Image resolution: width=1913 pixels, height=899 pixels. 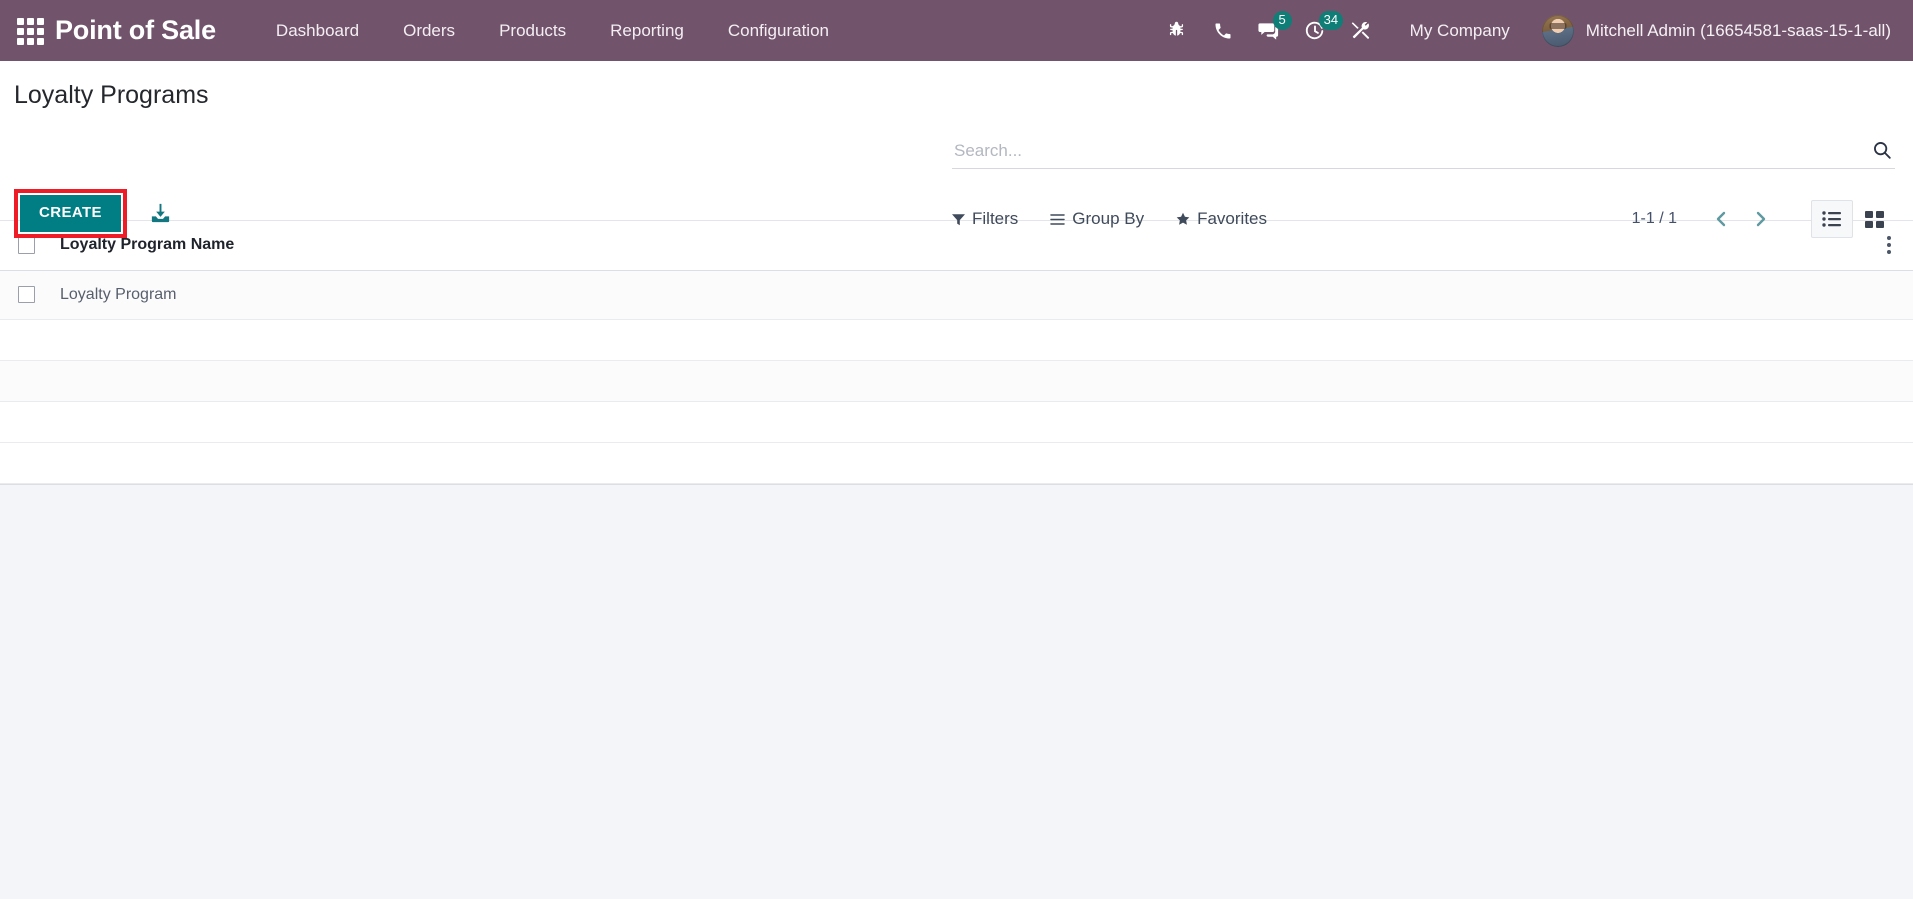 I want to click on row-optional-cell, so click(x=1891, y=294).